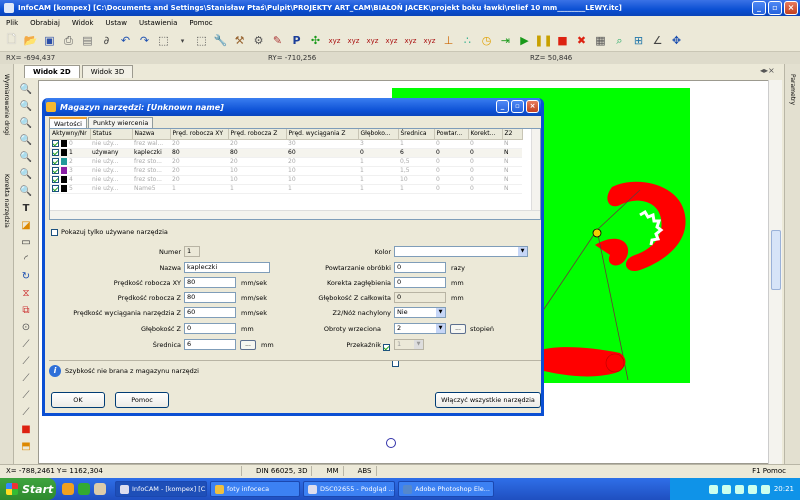 The image size is (800, 500). I want to click on browser-quick-icon, so click(68, 489).